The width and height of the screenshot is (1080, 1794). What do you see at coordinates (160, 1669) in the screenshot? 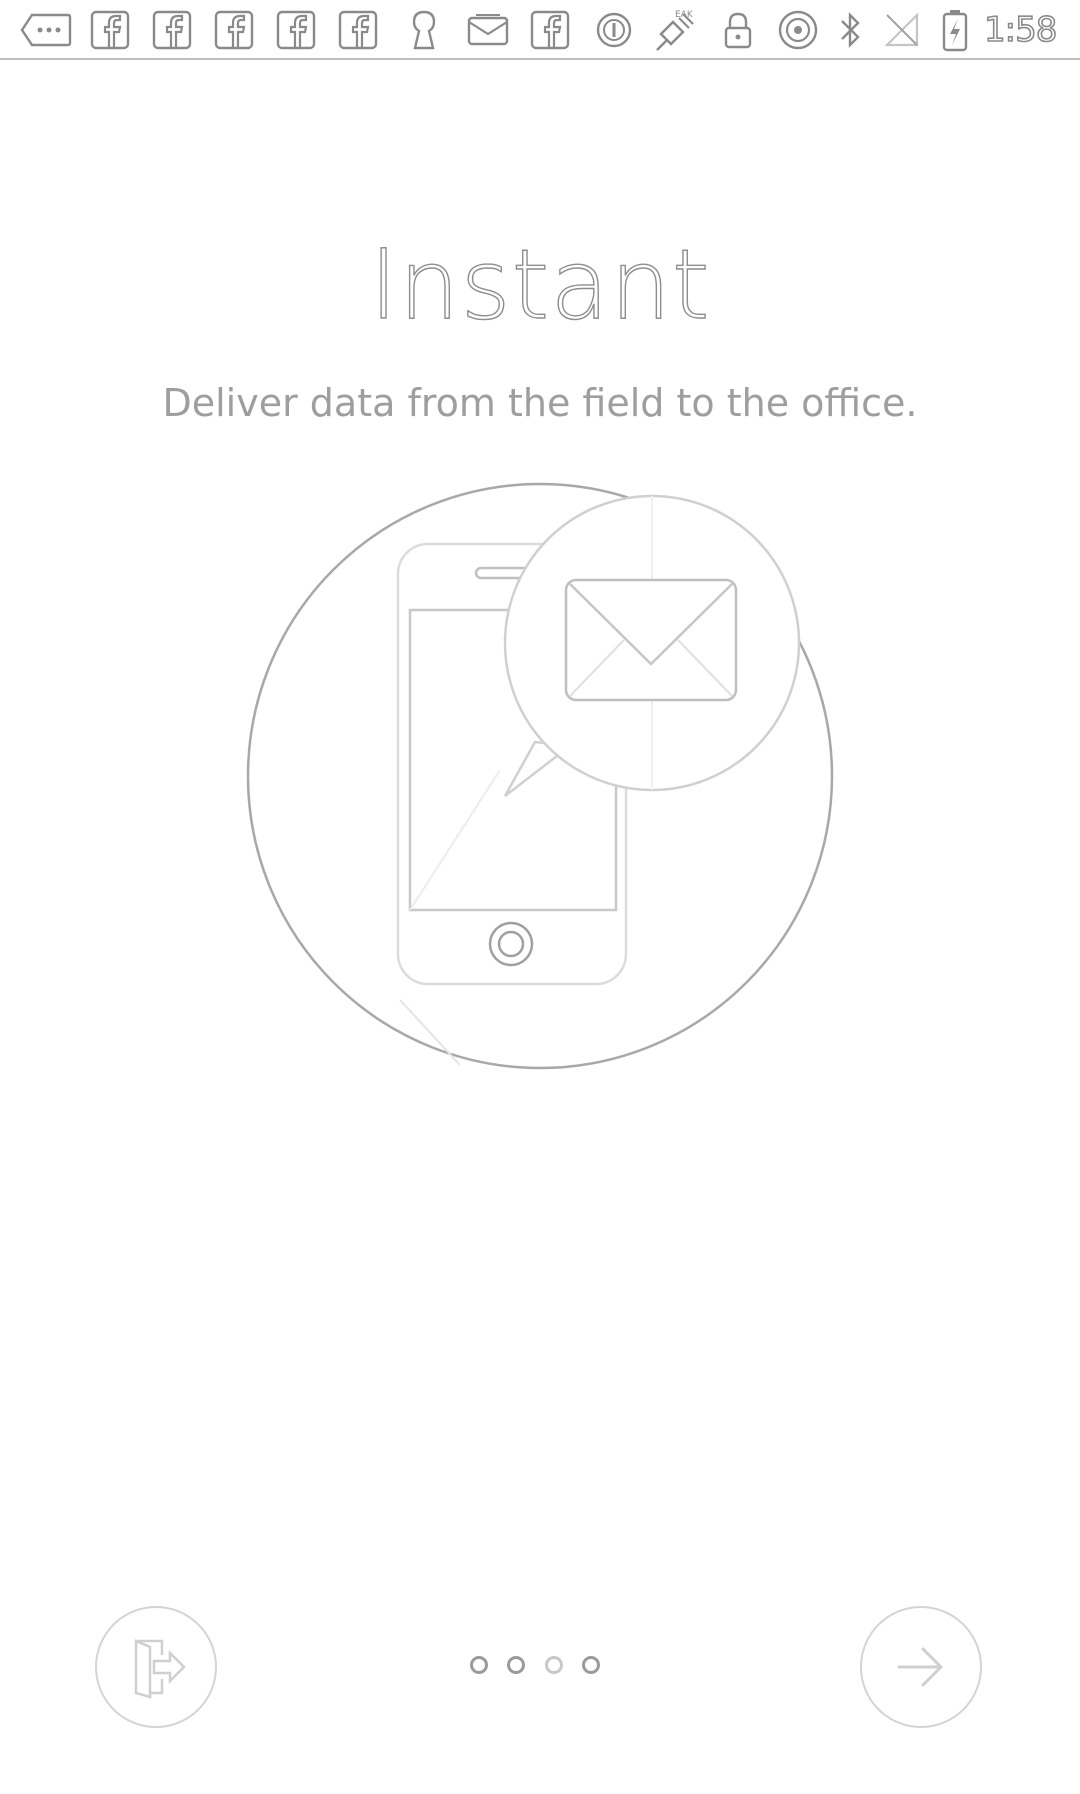
I see `exit-door-icon` at bounding box center [160, 1669].